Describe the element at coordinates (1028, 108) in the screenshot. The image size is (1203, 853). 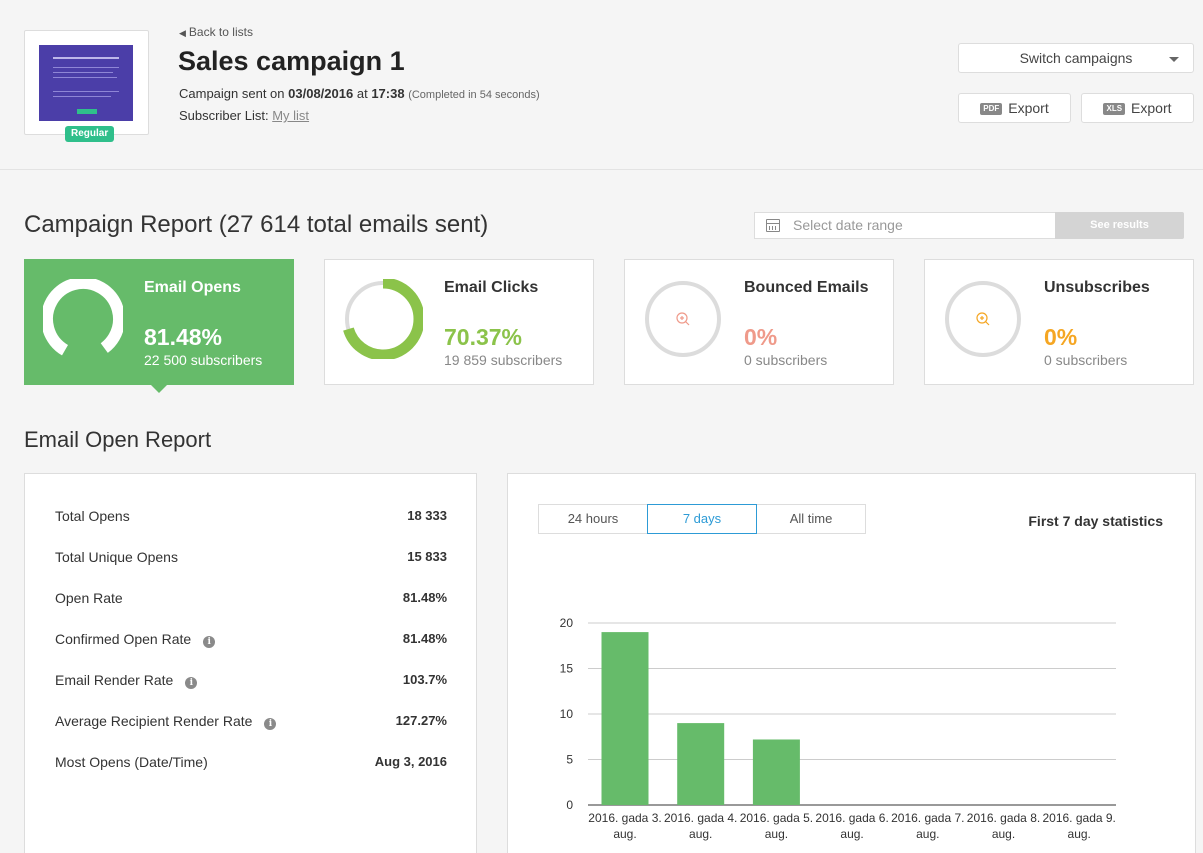
I see `export-pdf-label: Export` at that location.